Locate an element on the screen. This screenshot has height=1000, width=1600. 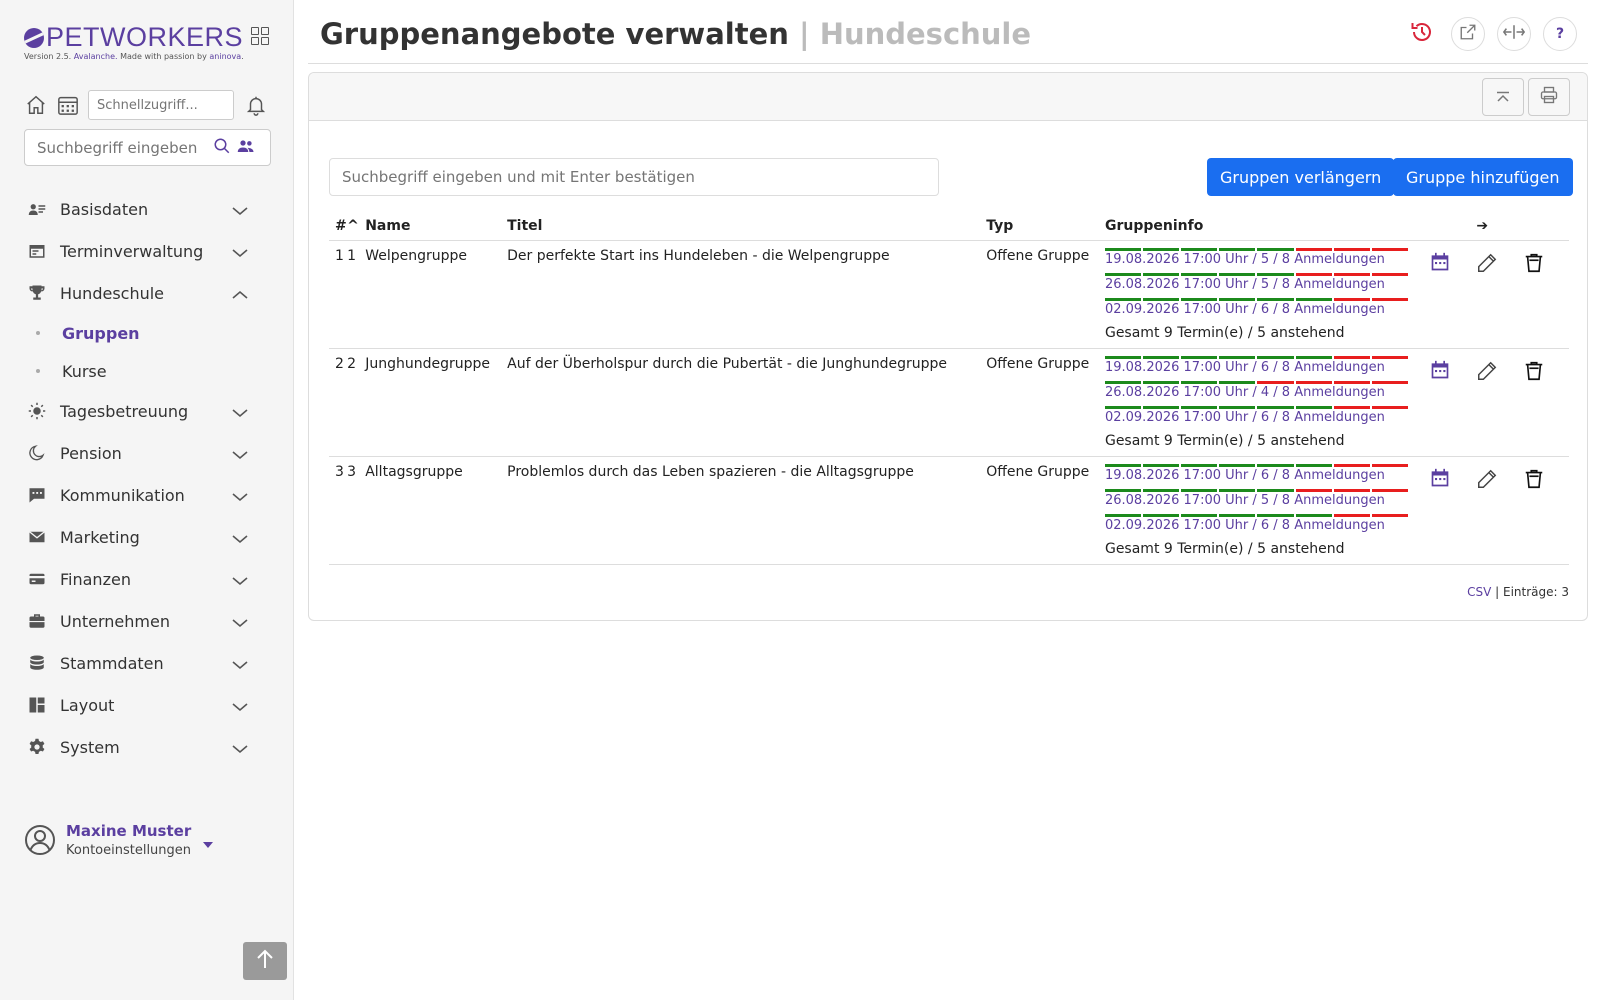
collapse-card-button is located at coordinates (1503, 97).